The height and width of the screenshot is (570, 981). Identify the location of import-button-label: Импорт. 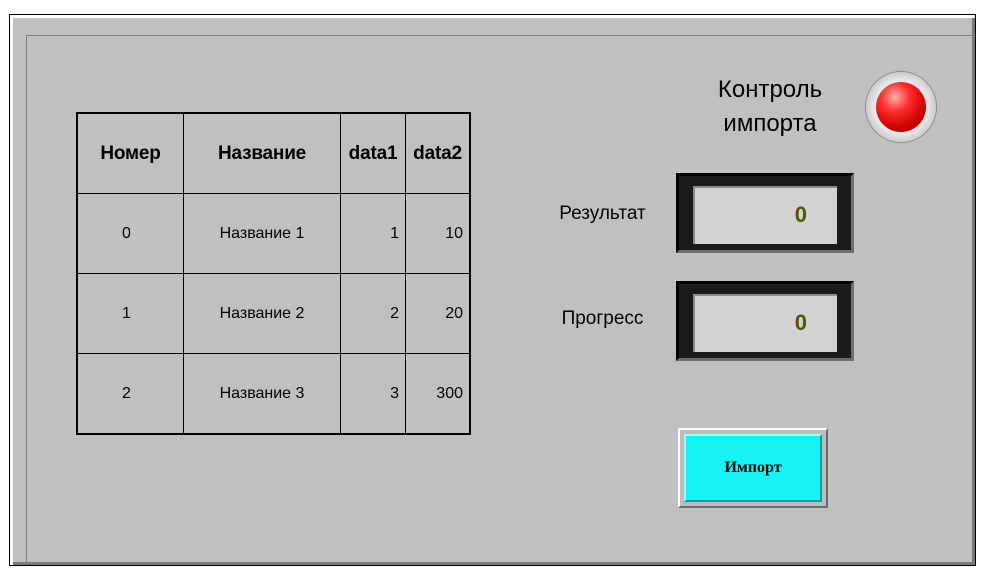
(753, 468).